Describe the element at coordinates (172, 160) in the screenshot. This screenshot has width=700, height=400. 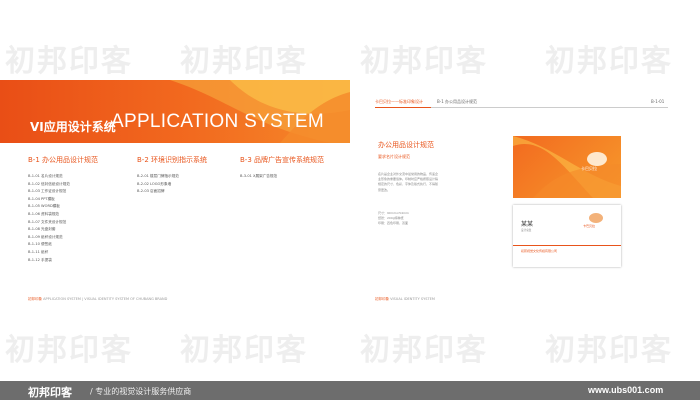
I see `section-heading: B-2 环境识别指示系统` at that location.